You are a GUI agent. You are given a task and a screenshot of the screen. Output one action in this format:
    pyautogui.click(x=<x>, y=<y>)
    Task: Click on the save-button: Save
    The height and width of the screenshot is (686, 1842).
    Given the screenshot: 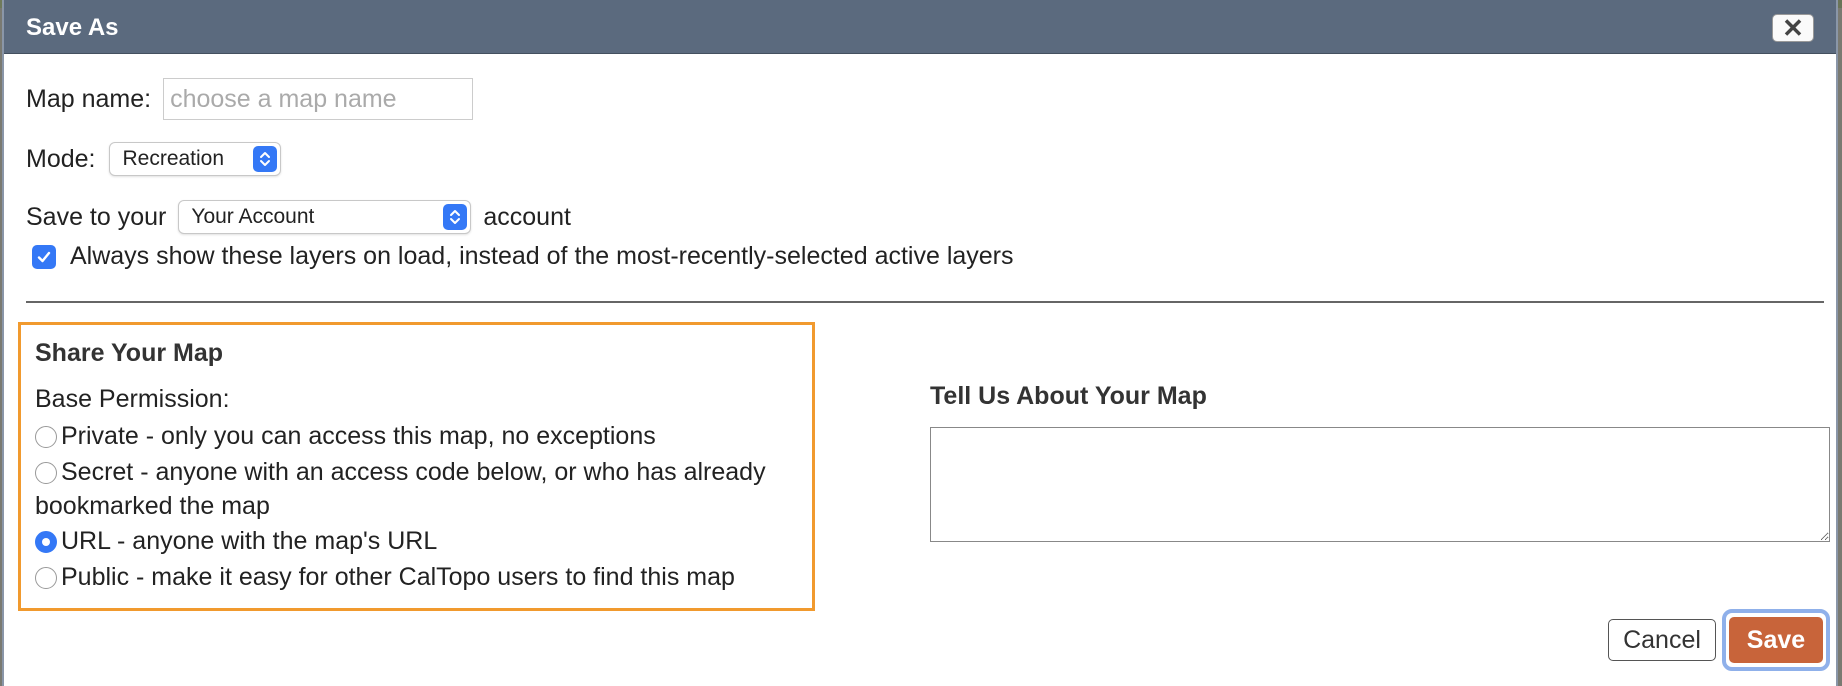 What is the action you would take?
    pyautogui.click(x=1776, y=640)
    